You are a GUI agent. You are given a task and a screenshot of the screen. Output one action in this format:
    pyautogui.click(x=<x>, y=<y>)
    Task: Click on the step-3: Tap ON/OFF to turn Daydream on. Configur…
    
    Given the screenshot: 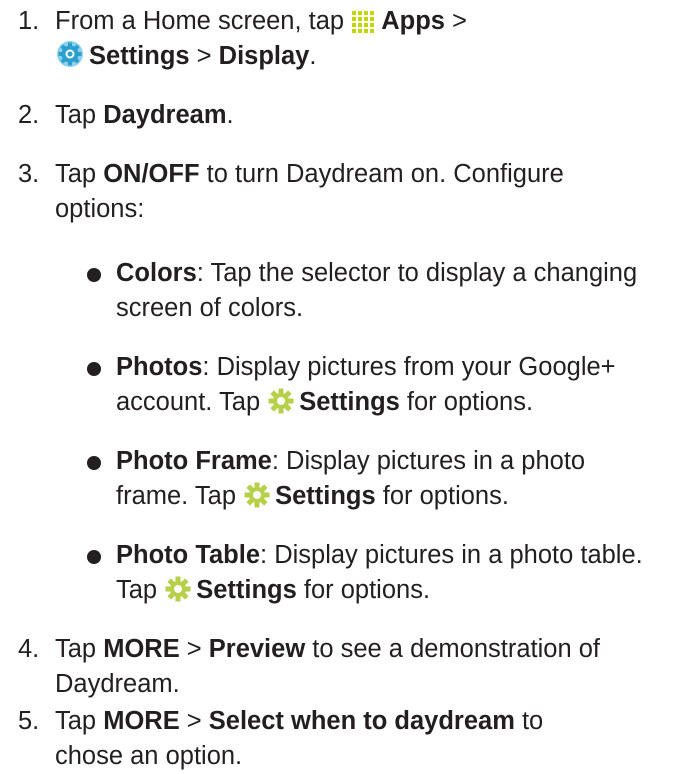 What is the action you would take?
    pyautogui.click(x=309, y=191)
    